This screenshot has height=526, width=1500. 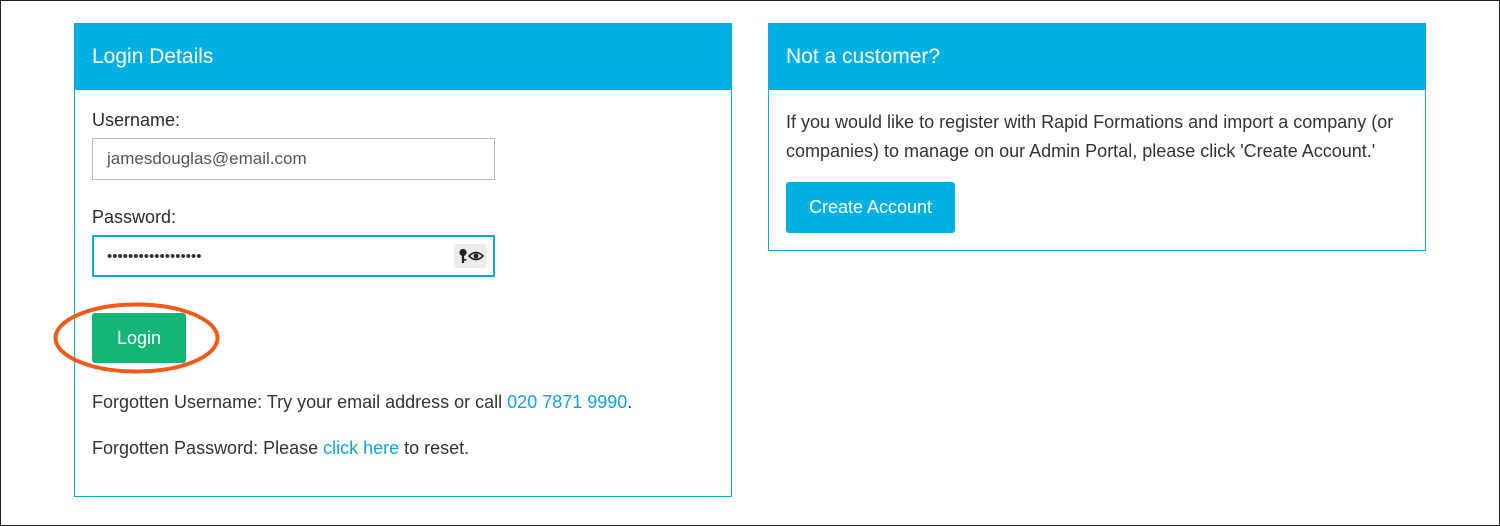 What do you see at coordinates (1097, 57) in the screenshot?
I see `register-panel-title: Not a customer?` at bounding box center [1097, 57].